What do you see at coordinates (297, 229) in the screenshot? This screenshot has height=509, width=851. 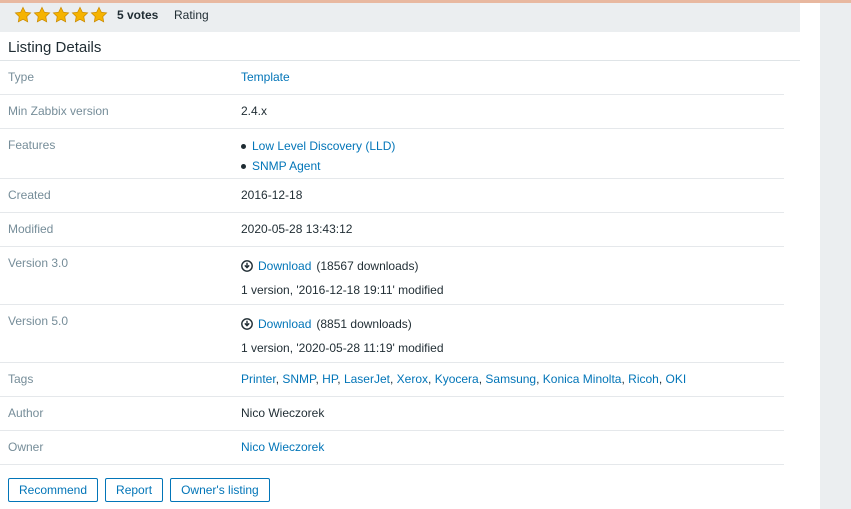 I see `modified-value: 2020-05-28 13:43:12` at bounding box center [297, 229].